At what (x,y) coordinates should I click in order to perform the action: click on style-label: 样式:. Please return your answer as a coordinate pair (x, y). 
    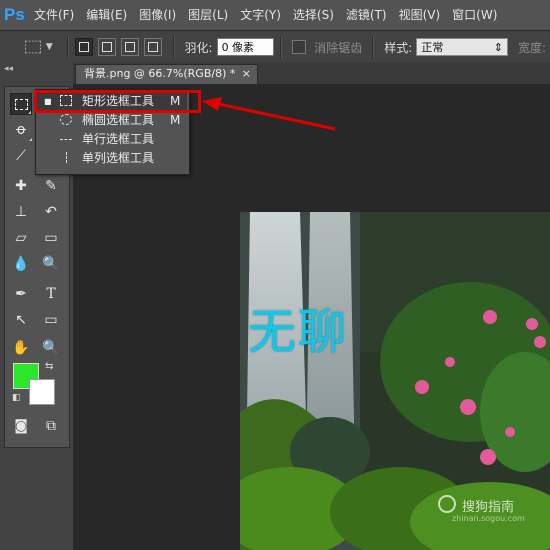
    Looking at the image, I should click on (398, 47).